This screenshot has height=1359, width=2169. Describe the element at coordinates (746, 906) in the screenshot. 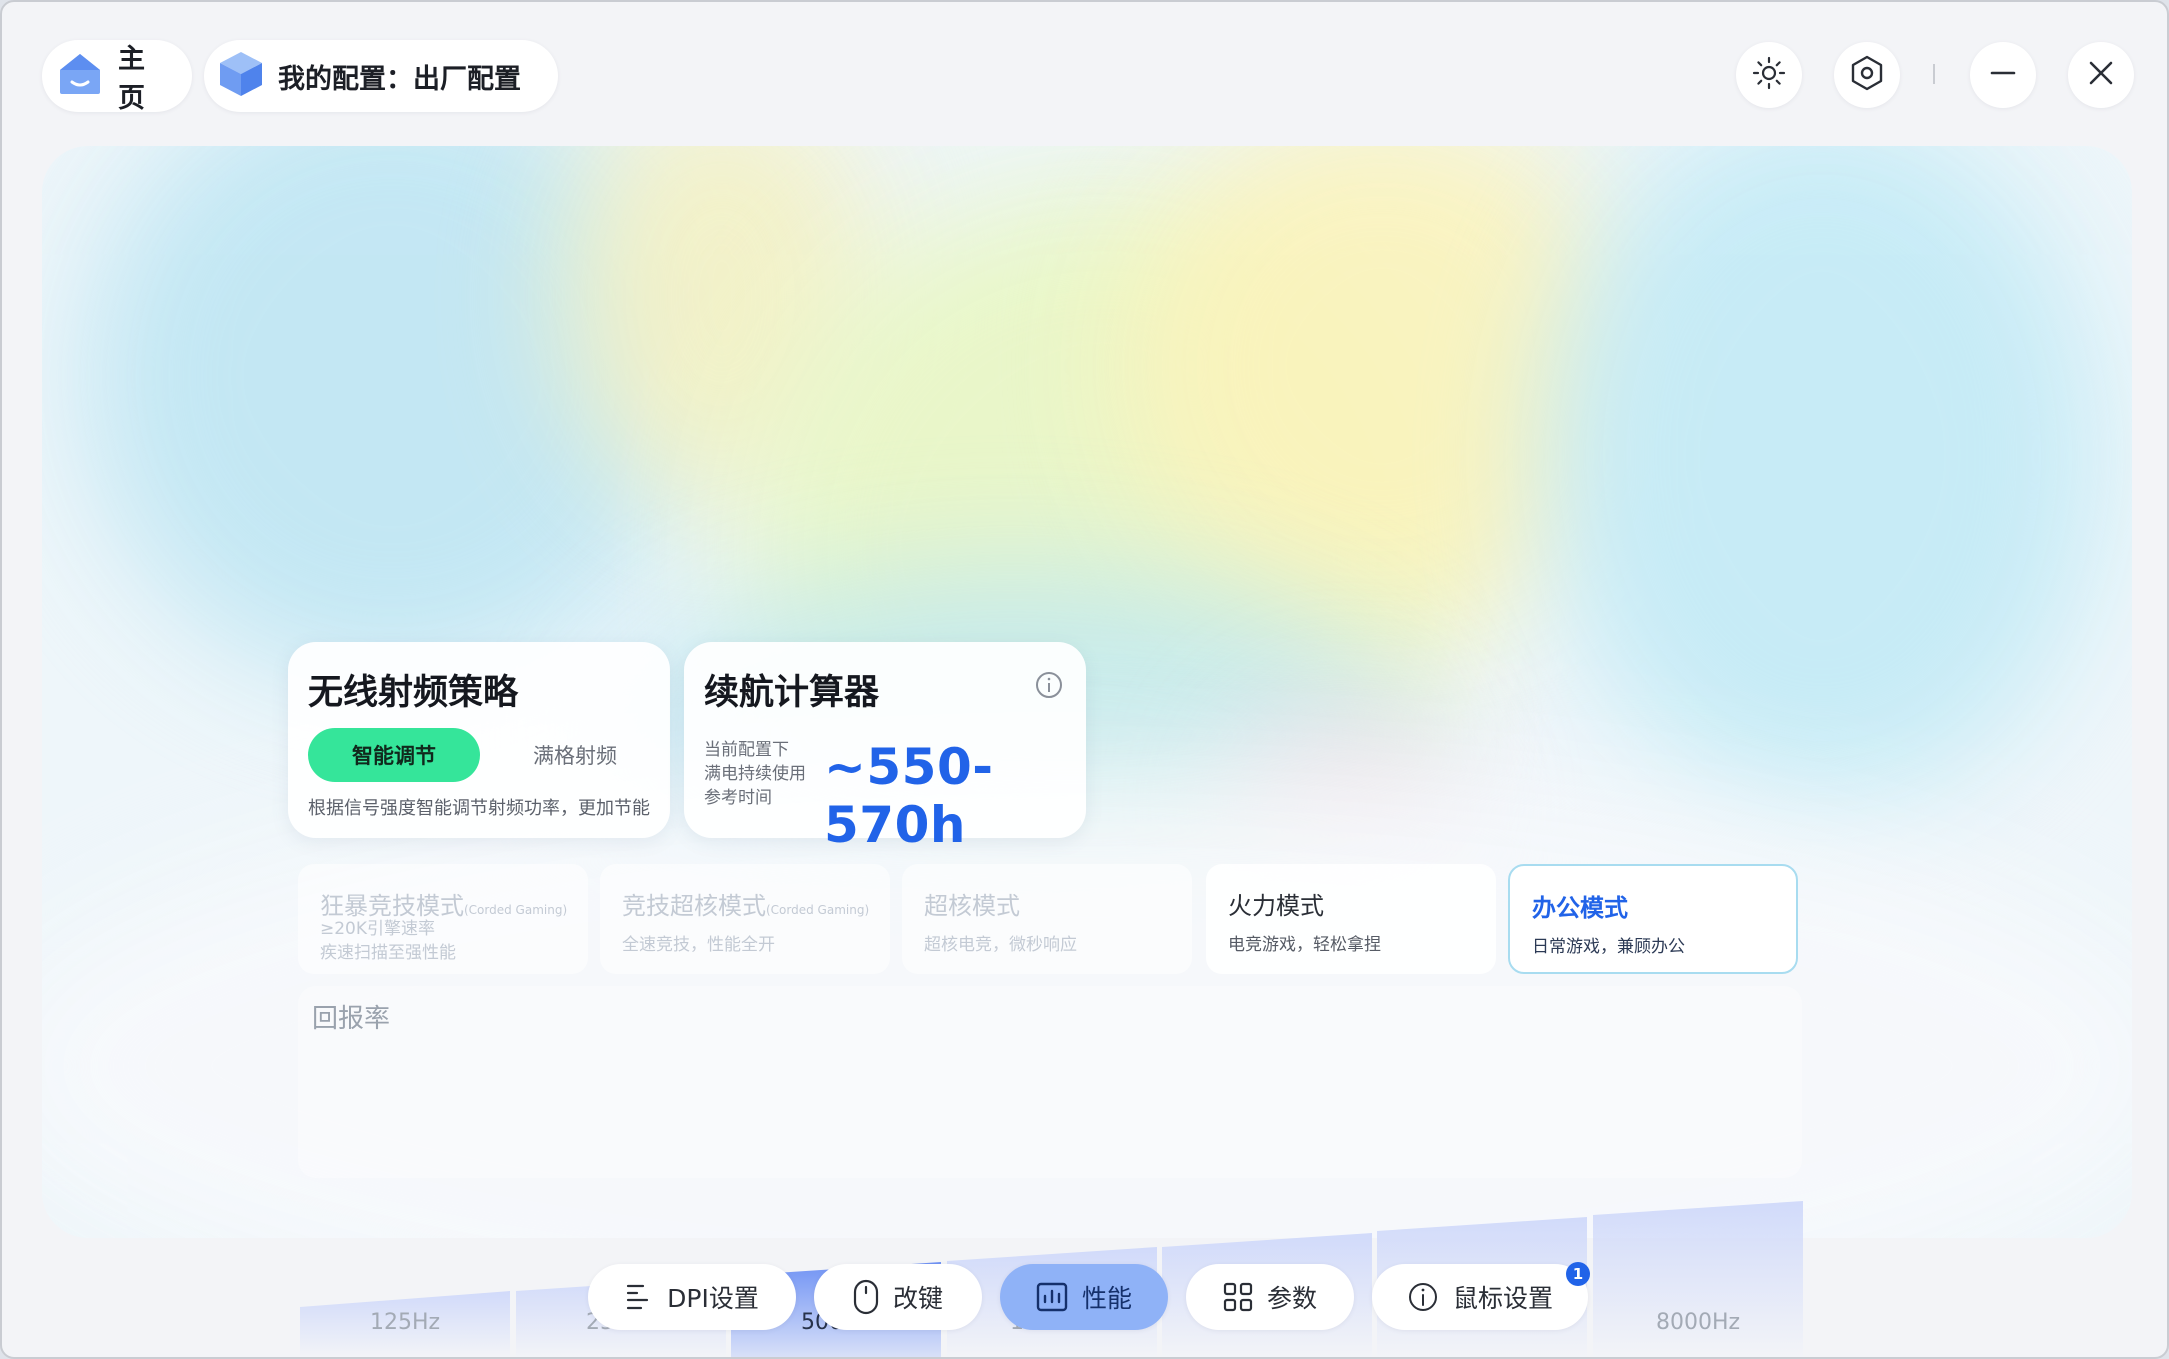

I see `mode-title: 竞技超核模式(Corded Gaming)` at that location.